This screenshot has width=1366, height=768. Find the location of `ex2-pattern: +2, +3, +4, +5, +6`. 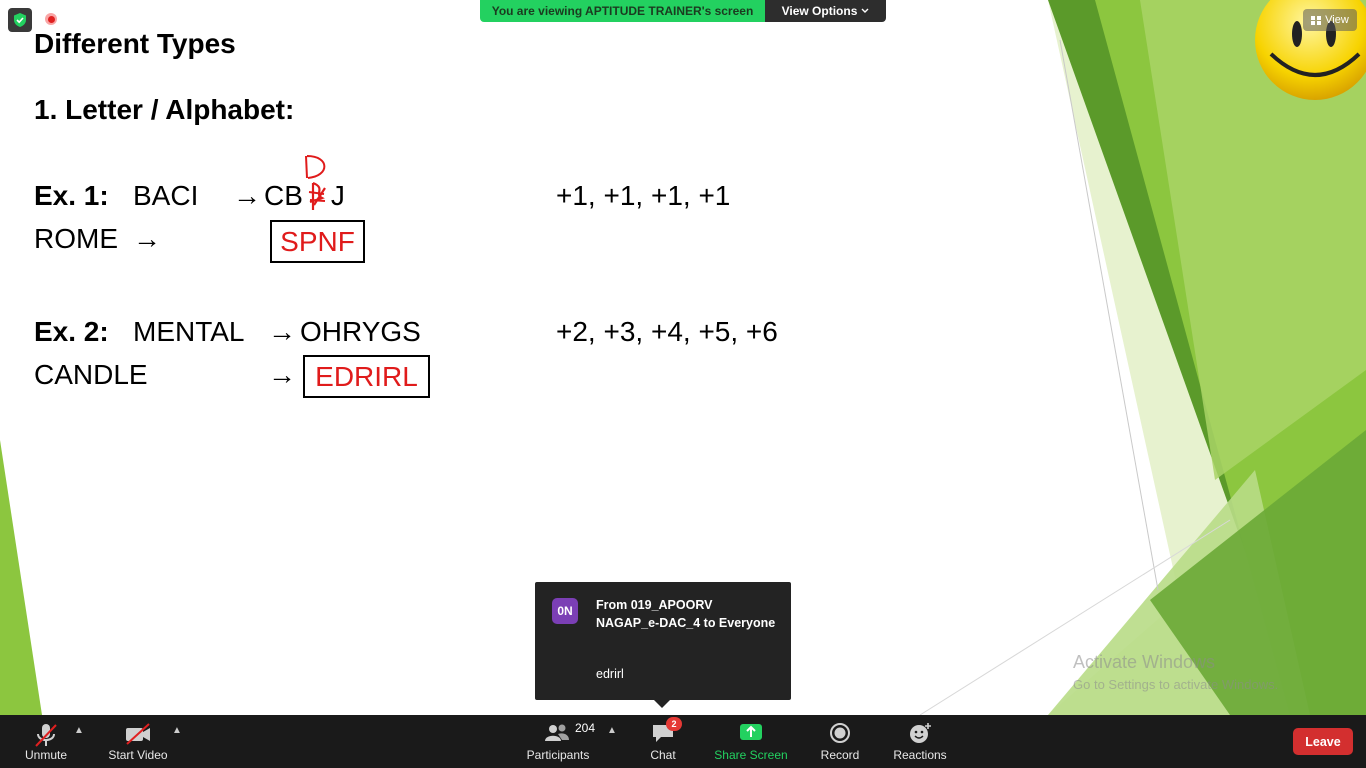

ex2-pattern: +2, +3, +4, +5, +6 is located at coordinates (667, 331).